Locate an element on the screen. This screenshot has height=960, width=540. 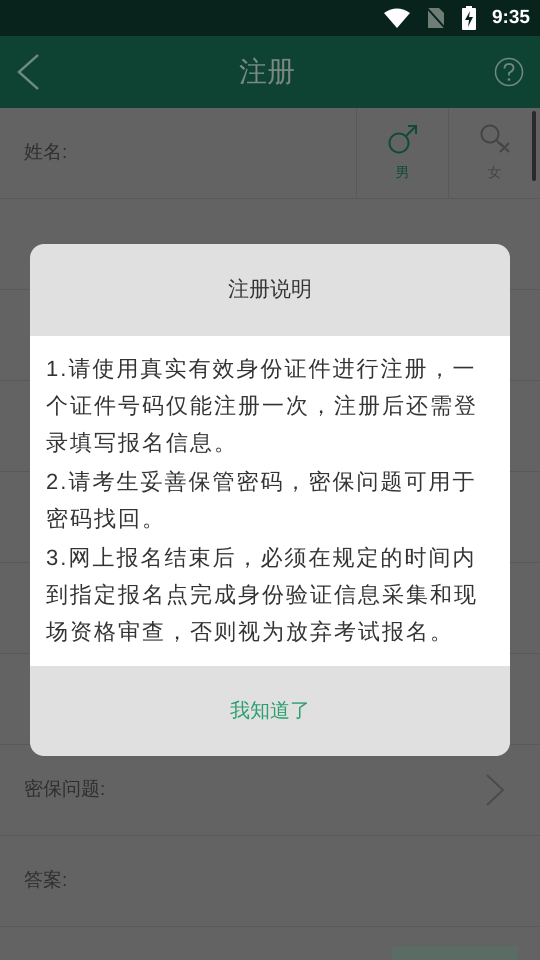
back-icon is located at coordinates (28, 72).